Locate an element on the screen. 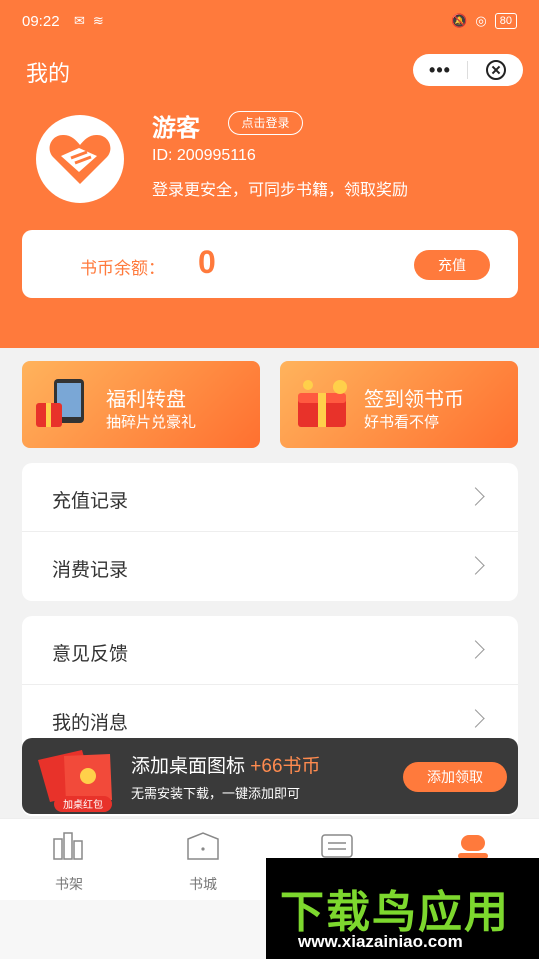 The width and height of the screenshot is (539, 959). toast-title-text: 添加桌面图标 is located at coordinates (188, 766).